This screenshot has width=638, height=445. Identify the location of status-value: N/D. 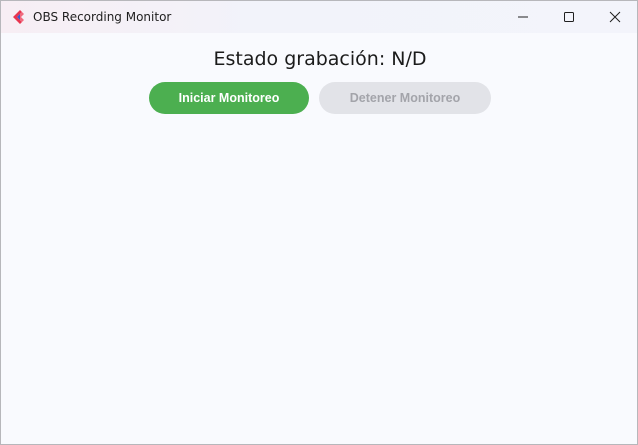
(409, 59).